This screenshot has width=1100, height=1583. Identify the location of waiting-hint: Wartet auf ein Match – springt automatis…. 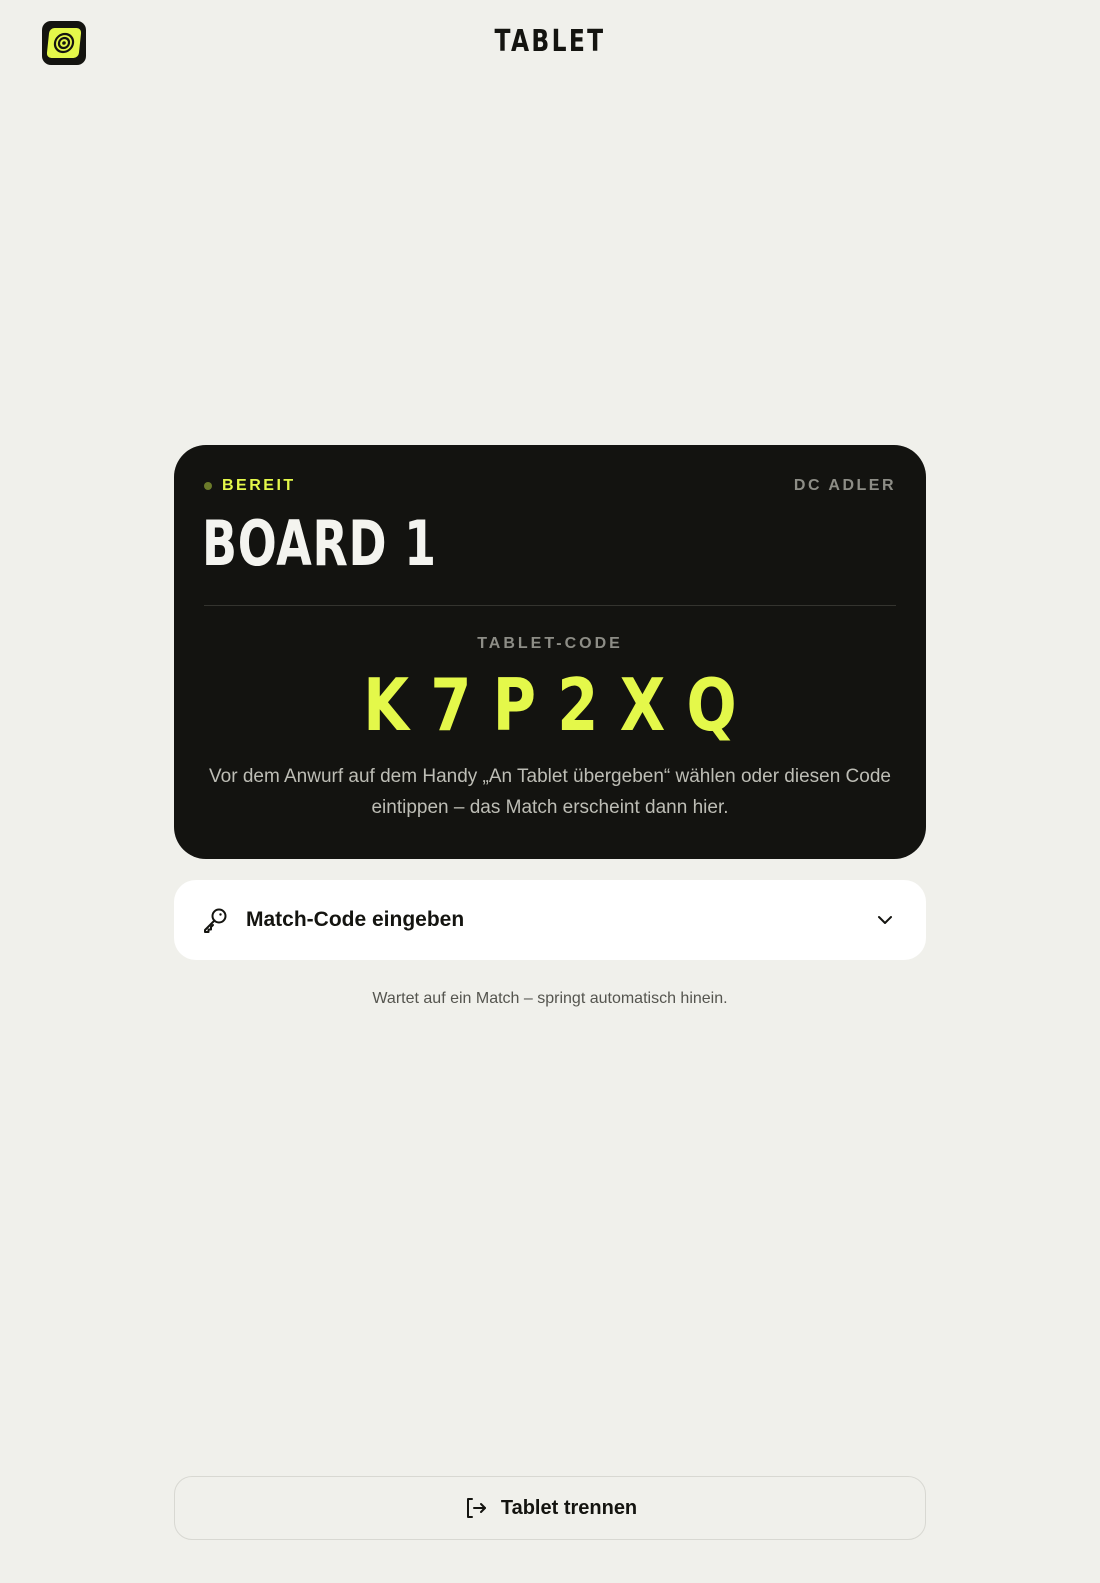
(550, 998).